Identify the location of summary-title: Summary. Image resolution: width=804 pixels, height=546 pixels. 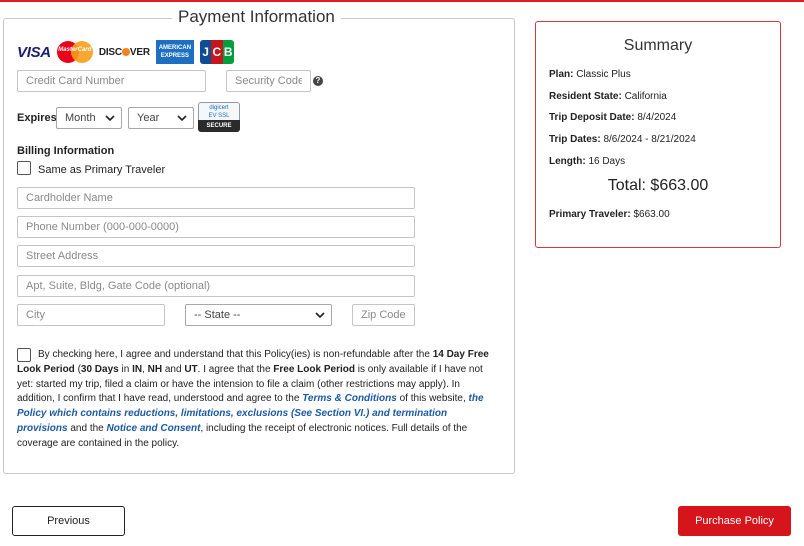
(658, 45).